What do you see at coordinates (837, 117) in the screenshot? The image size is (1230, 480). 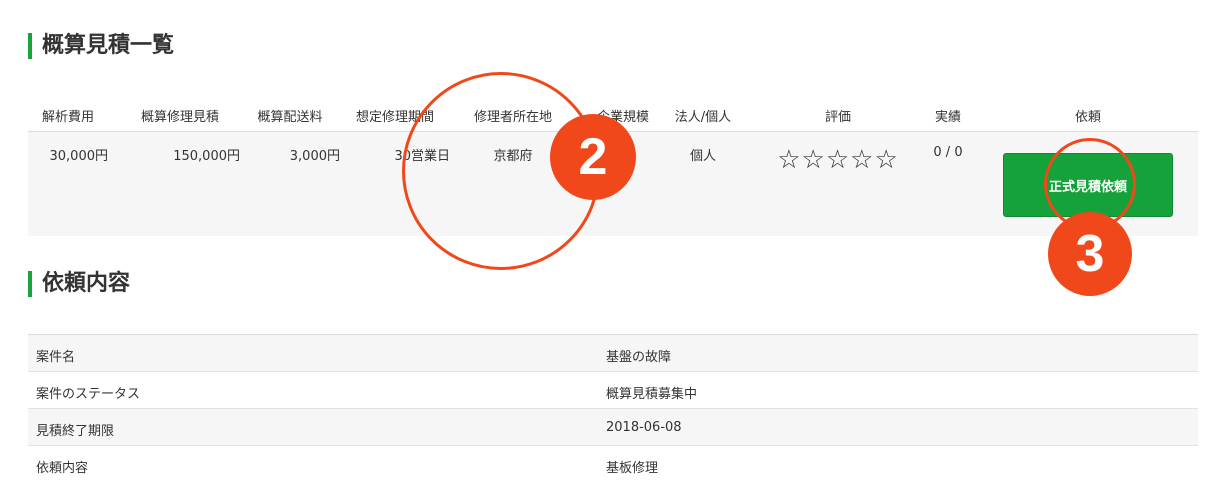 I see `header-rating: 評価` at bounding box center [837, 117].